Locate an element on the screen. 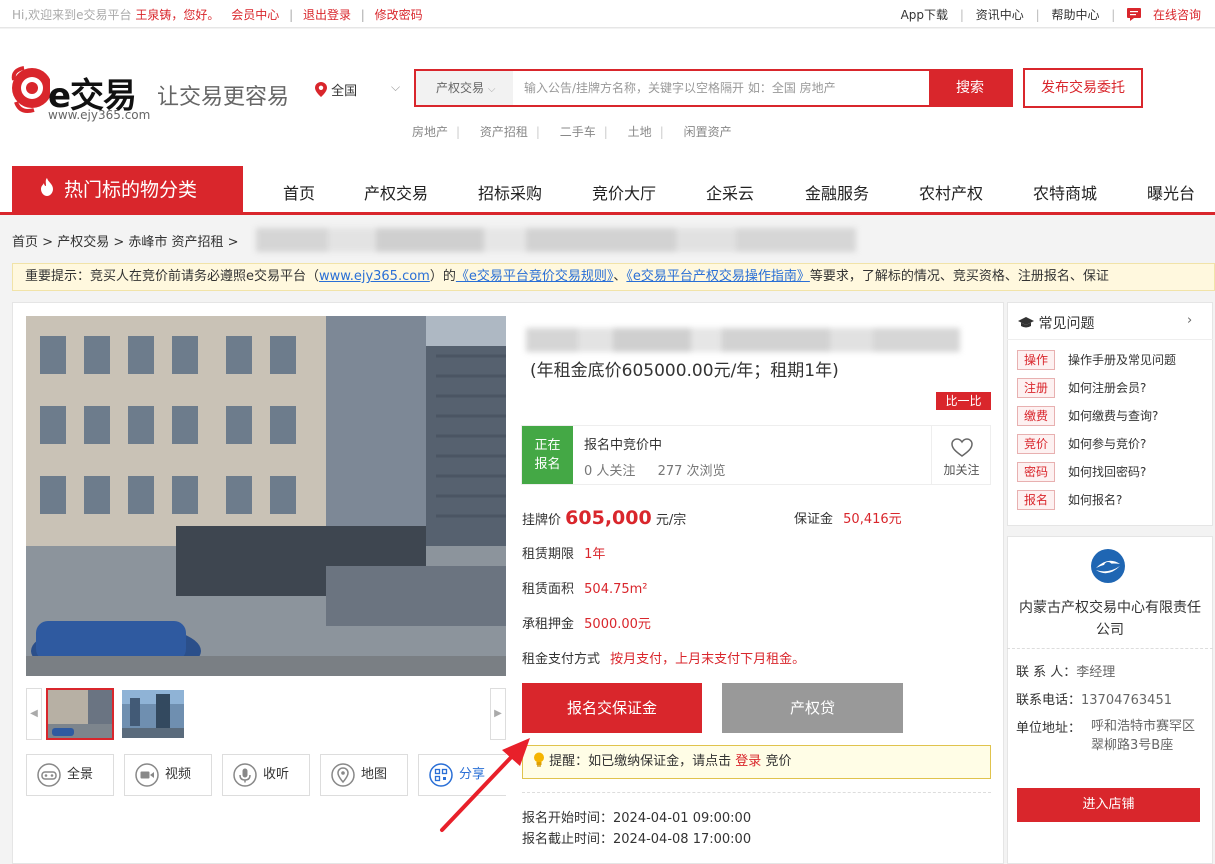 This screenshot has width=1215, height=864. search-button: 搜索 is located at coordinates (970, 88).